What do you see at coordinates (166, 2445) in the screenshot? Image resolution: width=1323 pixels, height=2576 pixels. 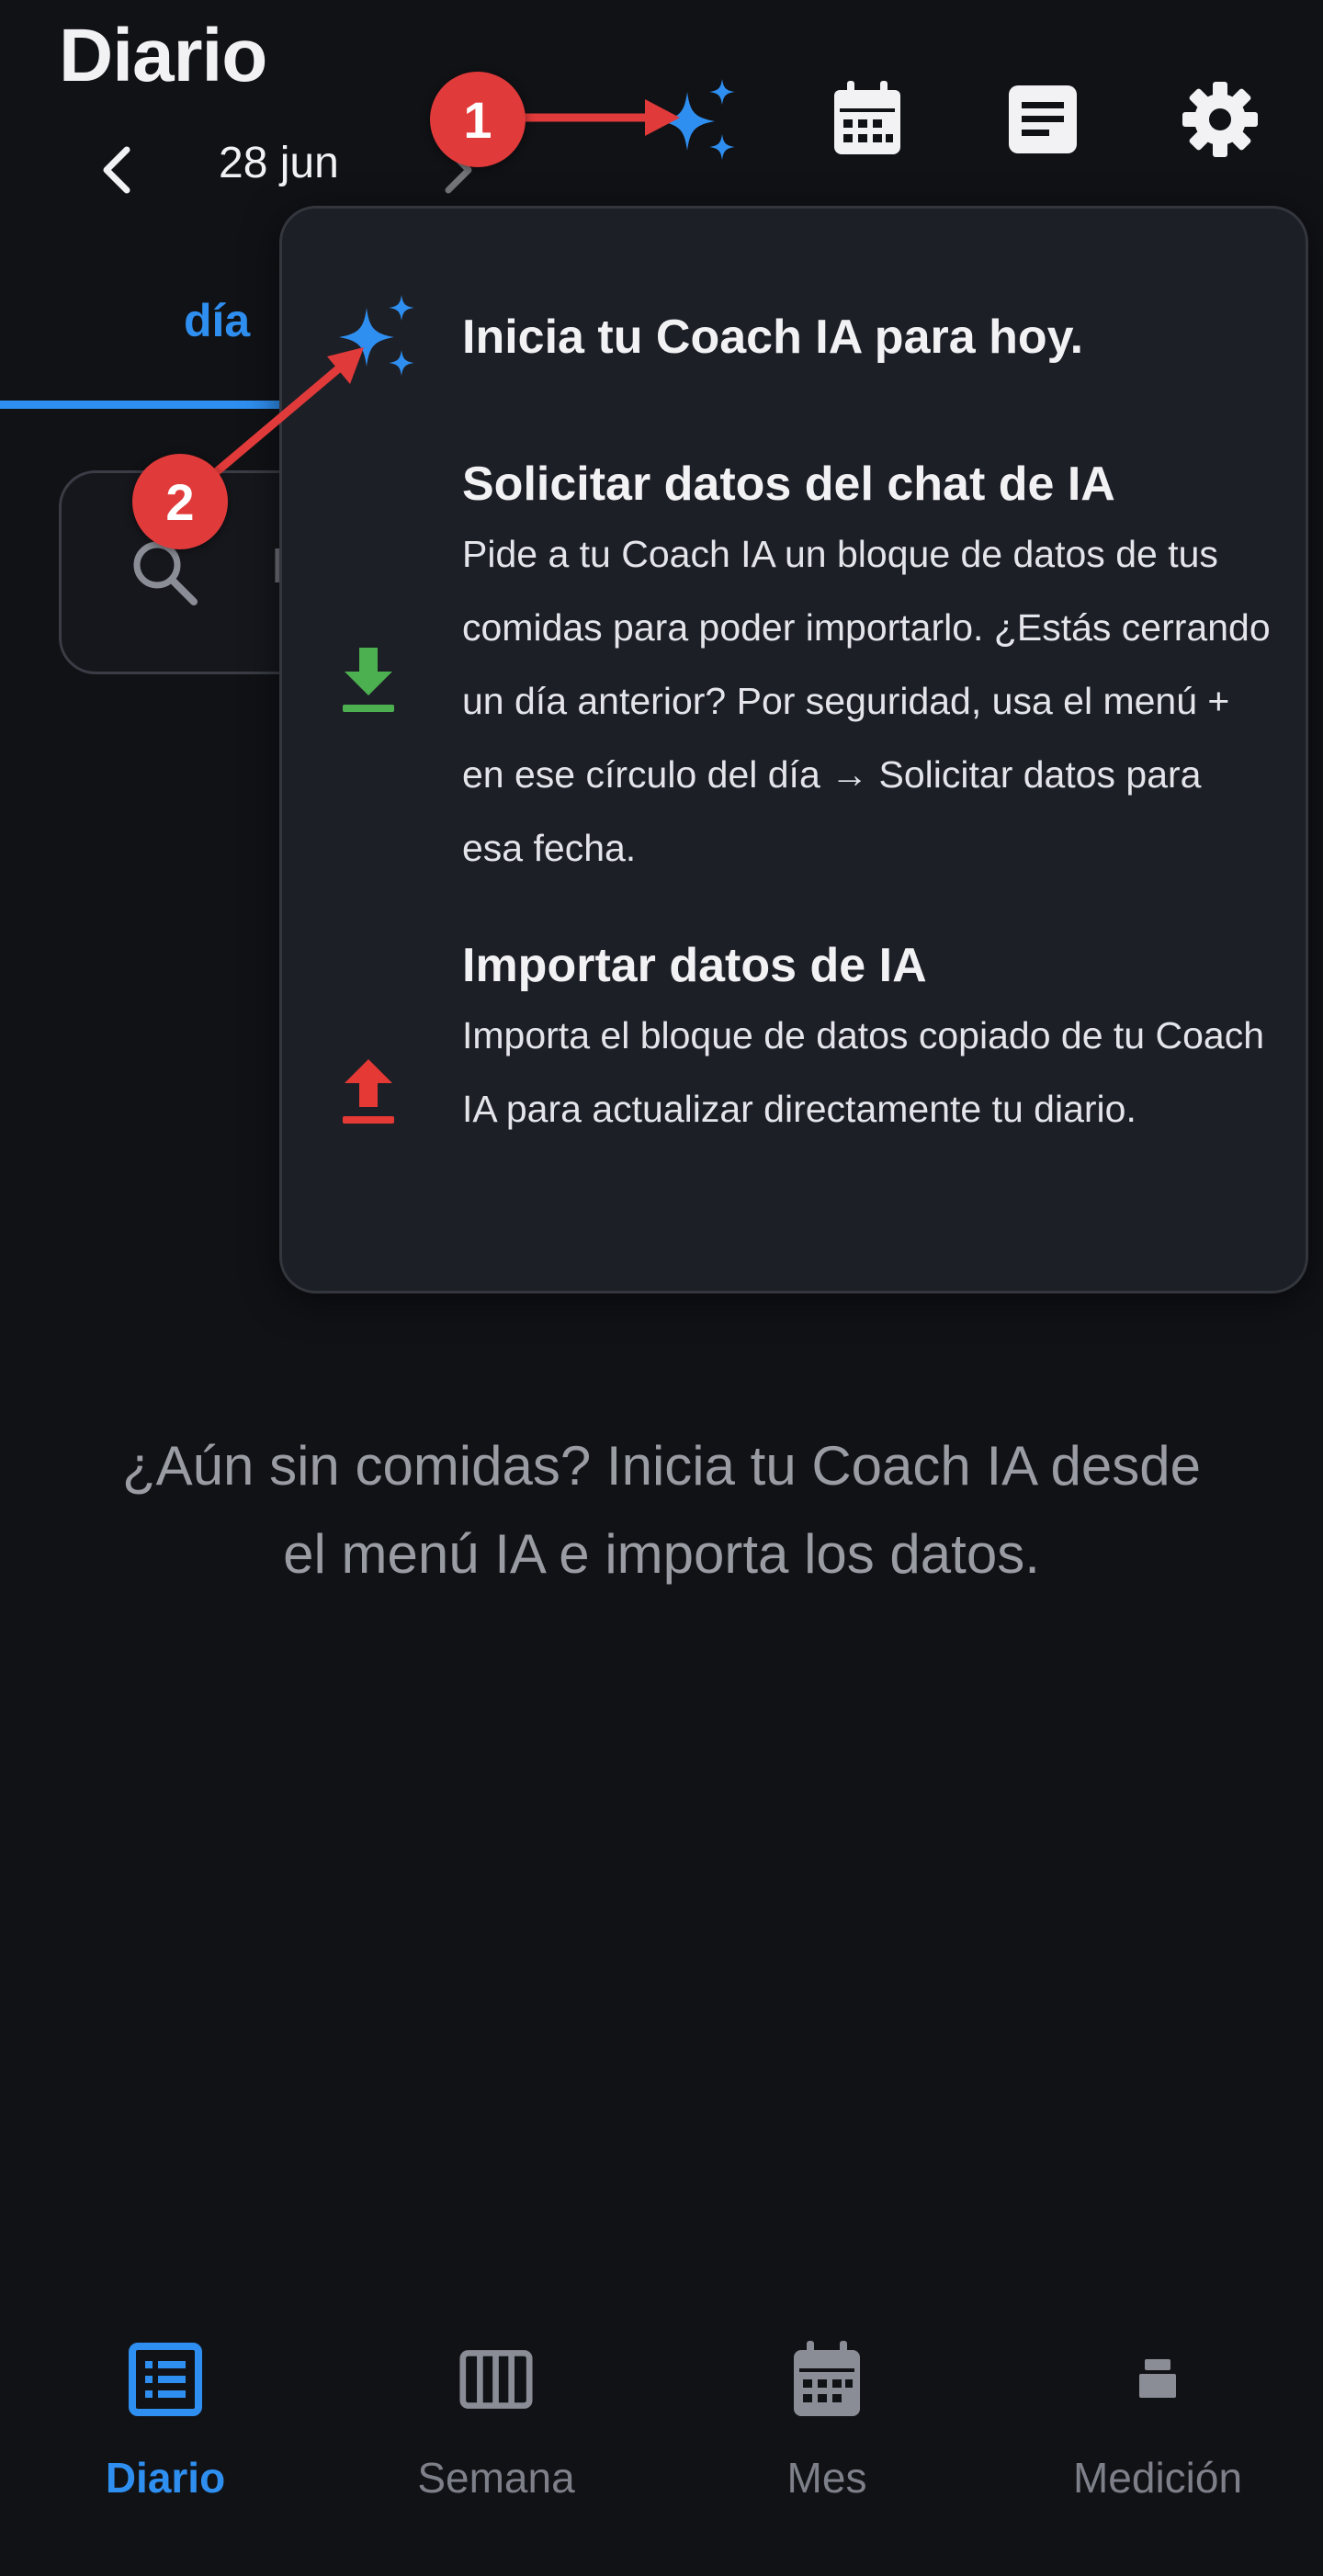 I see `nav-item-diario: Diario` at bounding box center [166, 2445].